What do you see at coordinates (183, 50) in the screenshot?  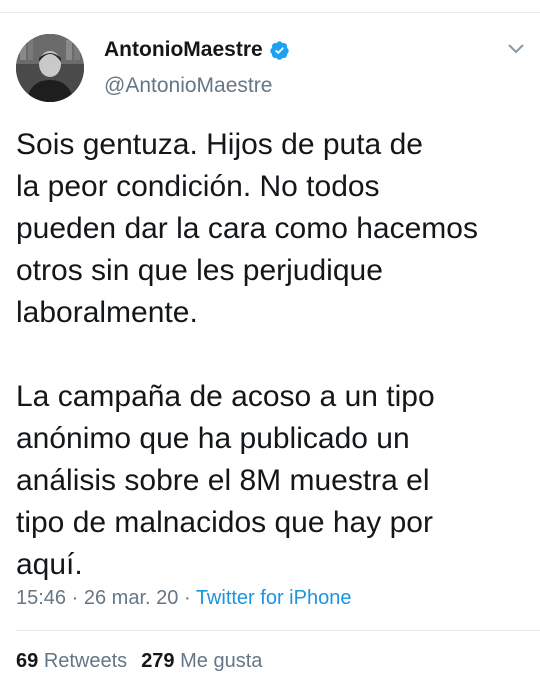 I see `display-name: AntonioMaestre` at bounding box center [183, 50].